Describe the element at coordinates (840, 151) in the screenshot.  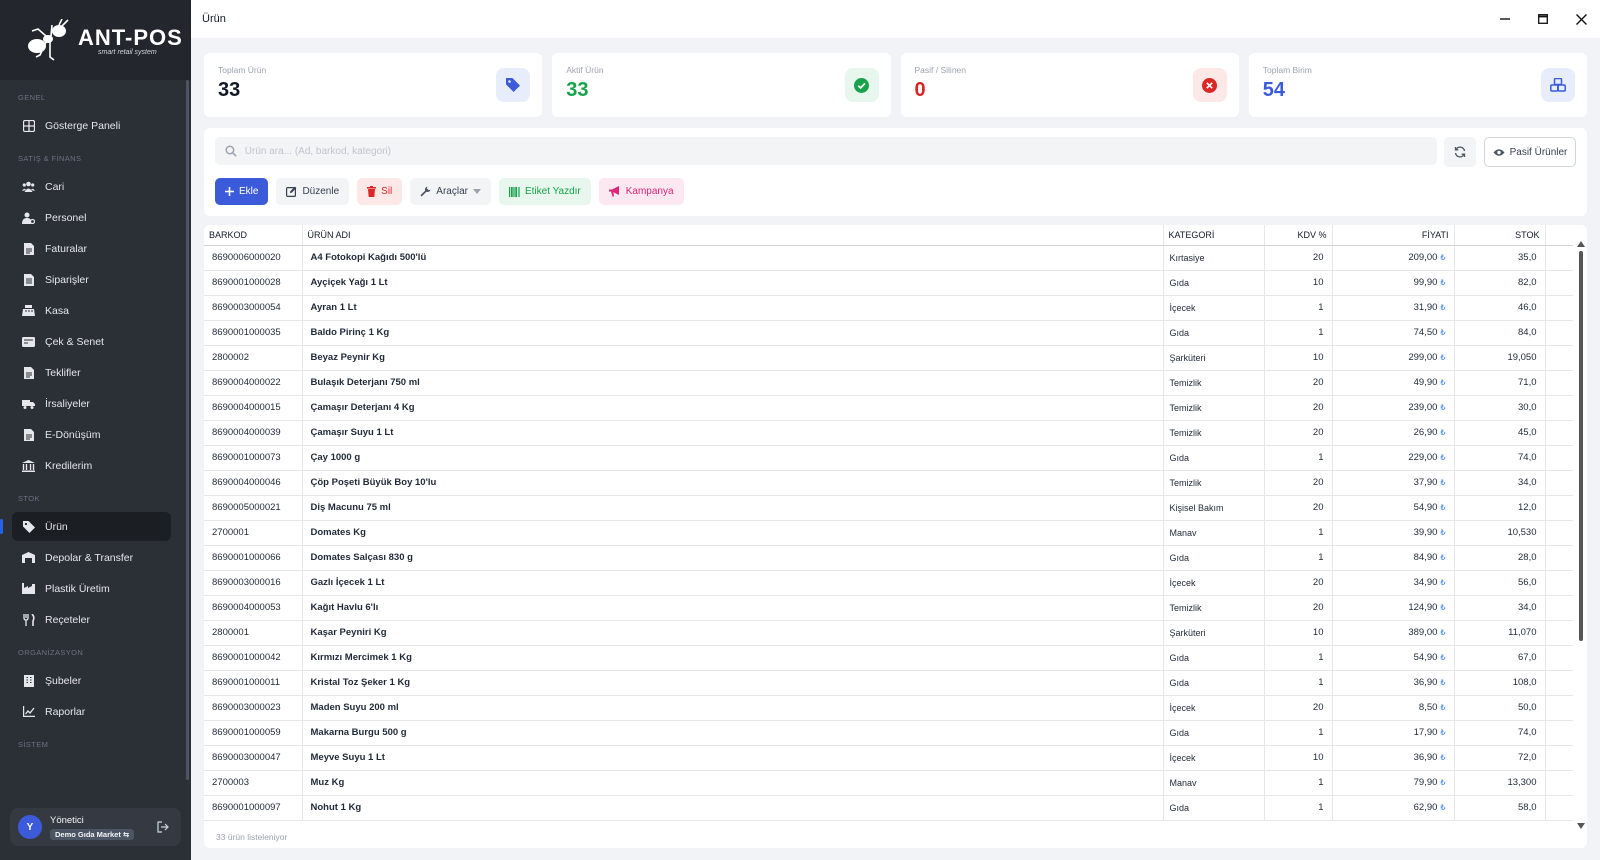
I see `search-input` at that location.